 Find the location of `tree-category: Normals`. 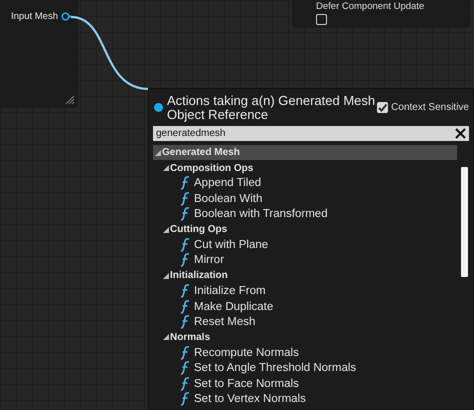

tree-category: Normals is located at coordinates (305, 338).